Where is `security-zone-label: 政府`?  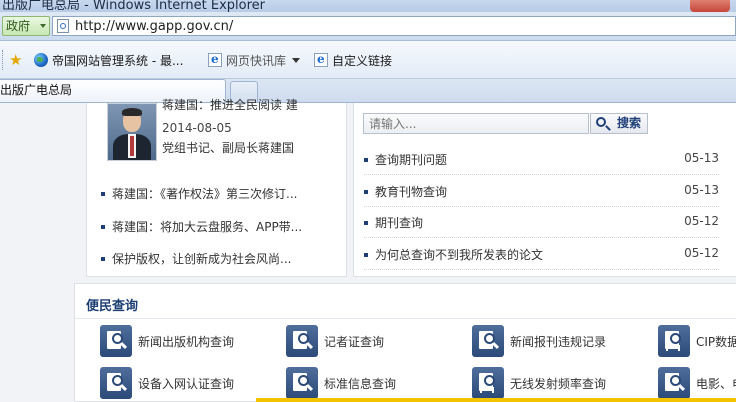 security-zone-label: 政府 is located at coordinates (18, 26).